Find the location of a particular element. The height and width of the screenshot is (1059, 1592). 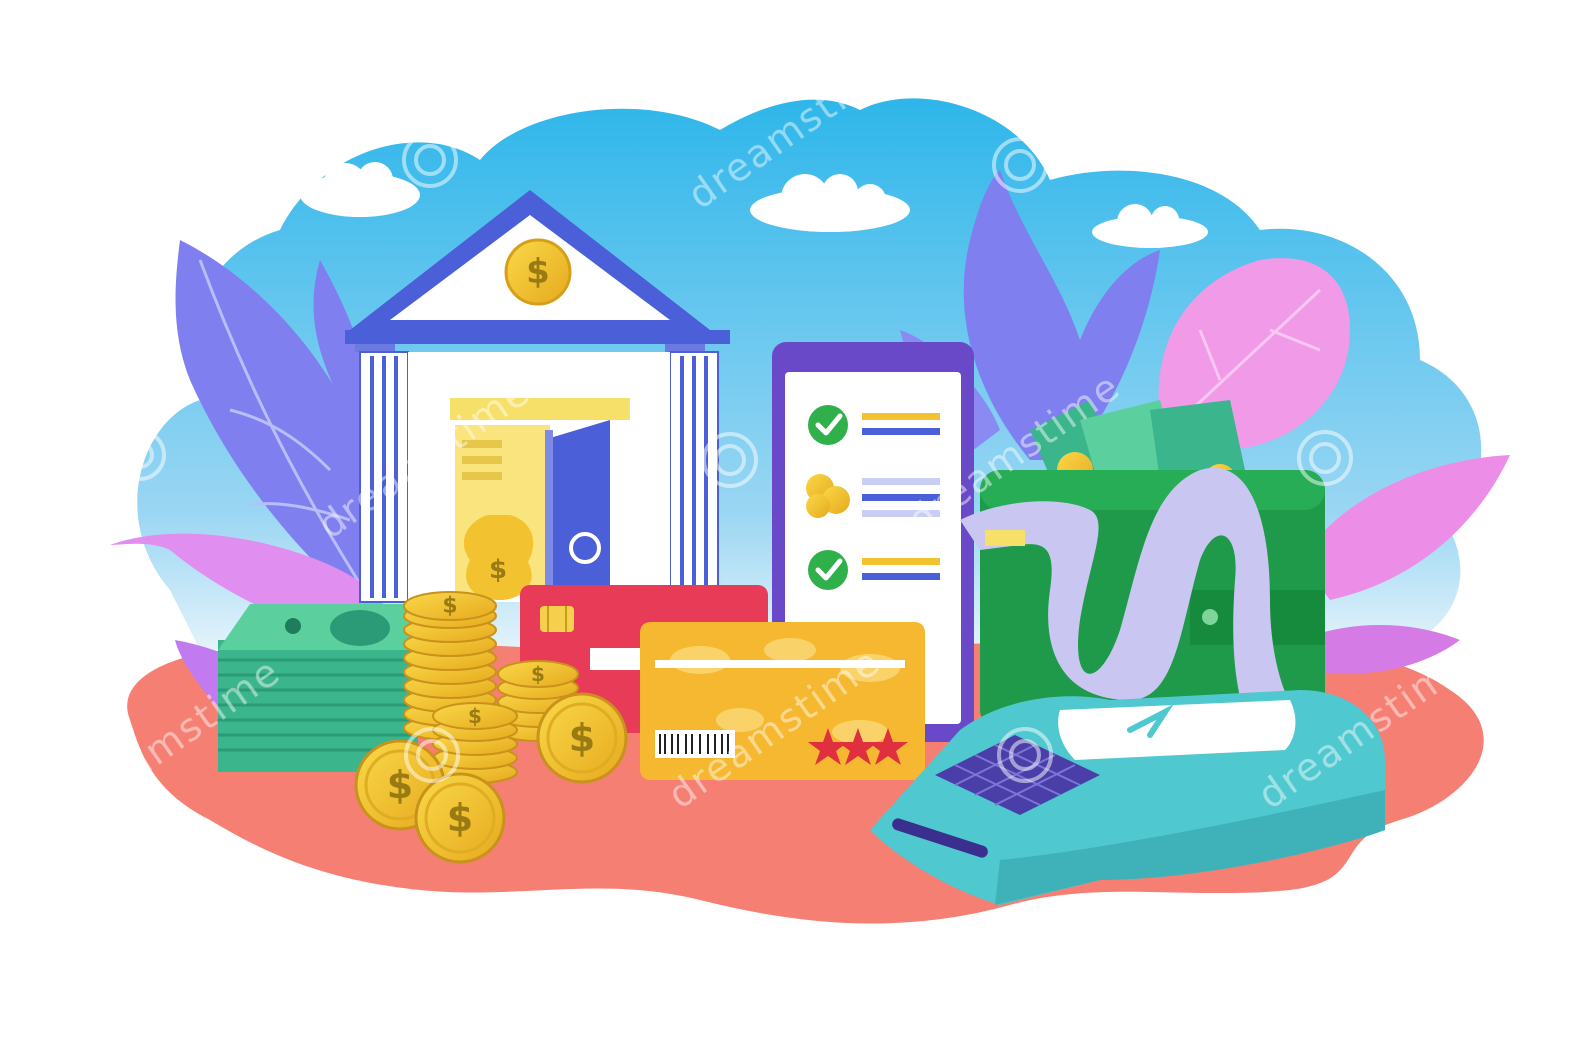

coin-dollar-2: $ is located at coordinates (538, 674).